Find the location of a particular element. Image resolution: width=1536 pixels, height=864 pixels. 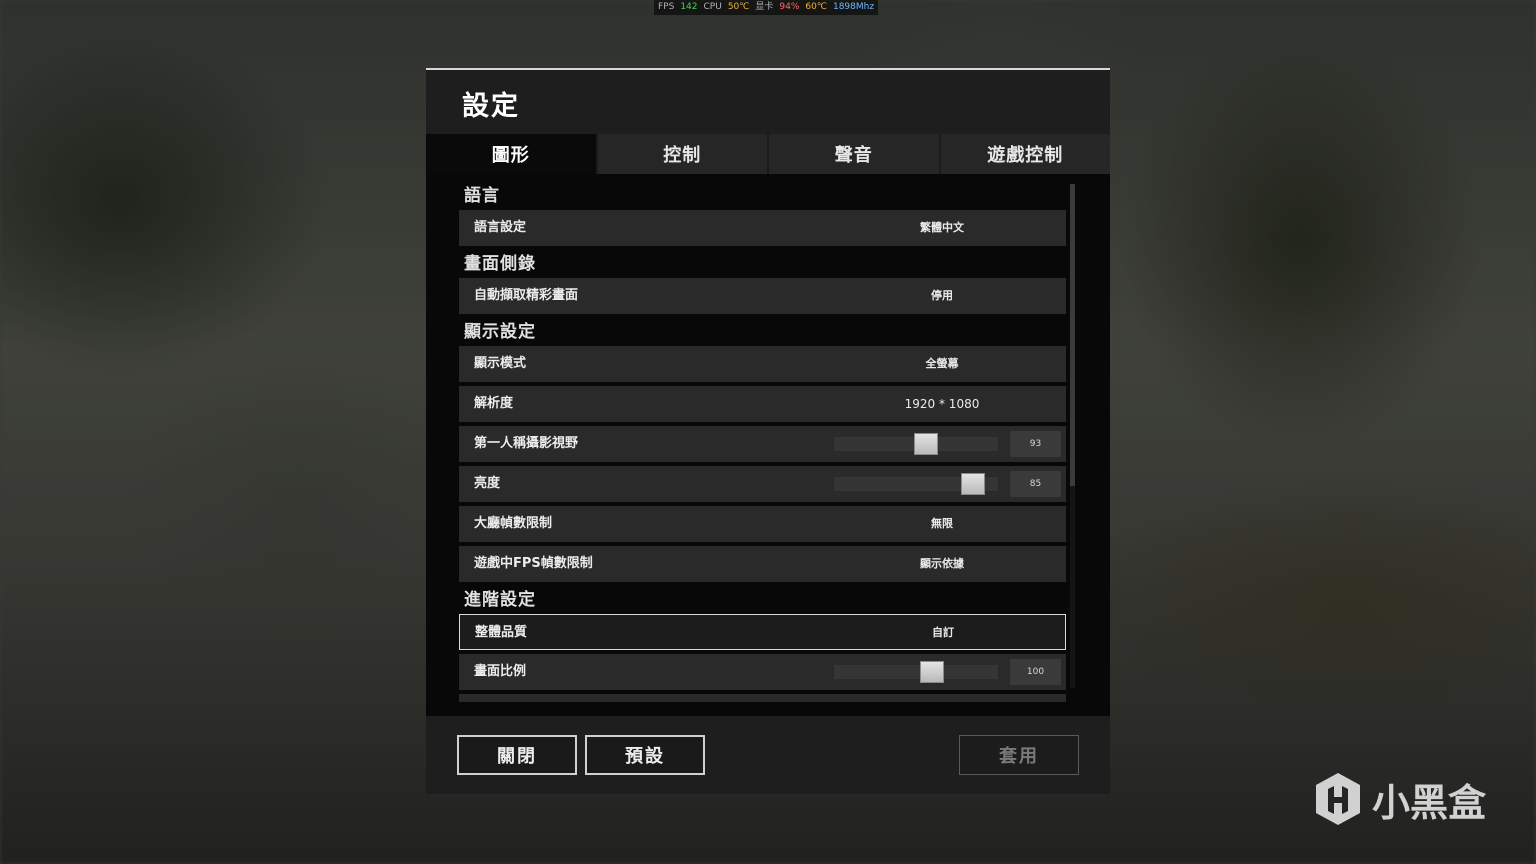

tab-controls: 控制 is located at coordinates (681, 154).